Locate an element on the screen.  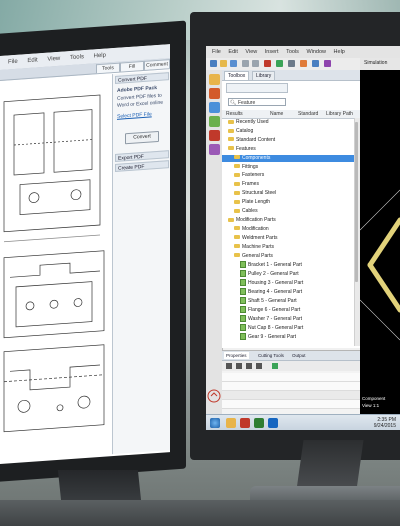
undo-icon is located at coordinates (245, 63).